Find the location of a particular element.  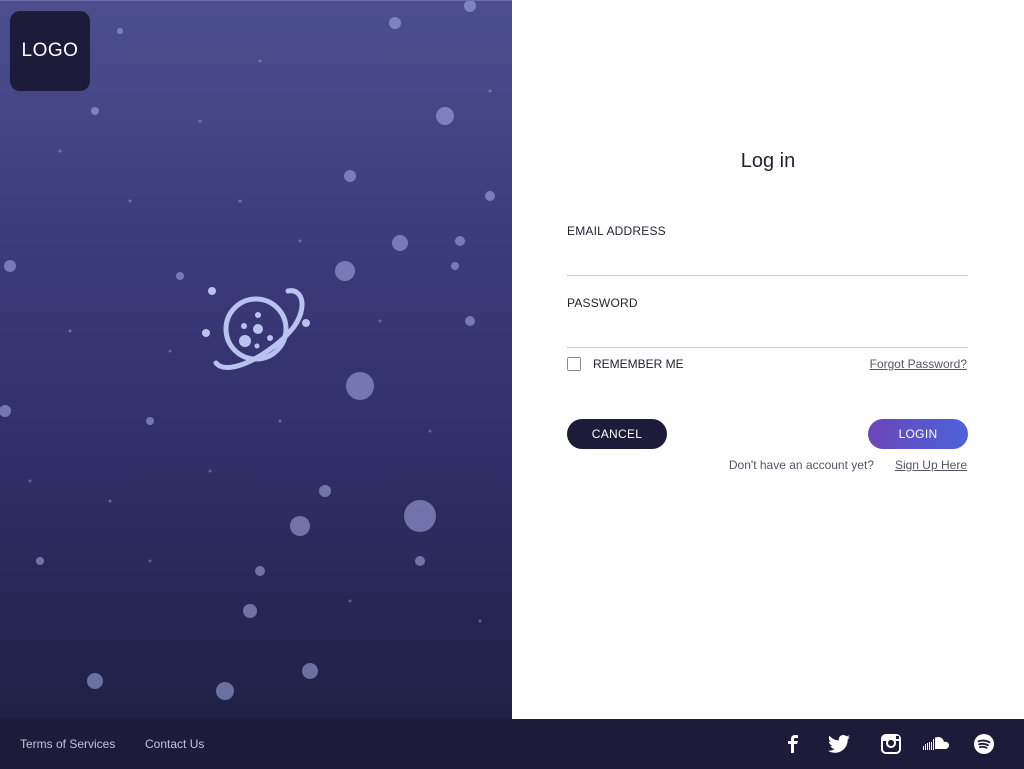

cancel-button-label: CANCEL is located at coordinates (617, 434).